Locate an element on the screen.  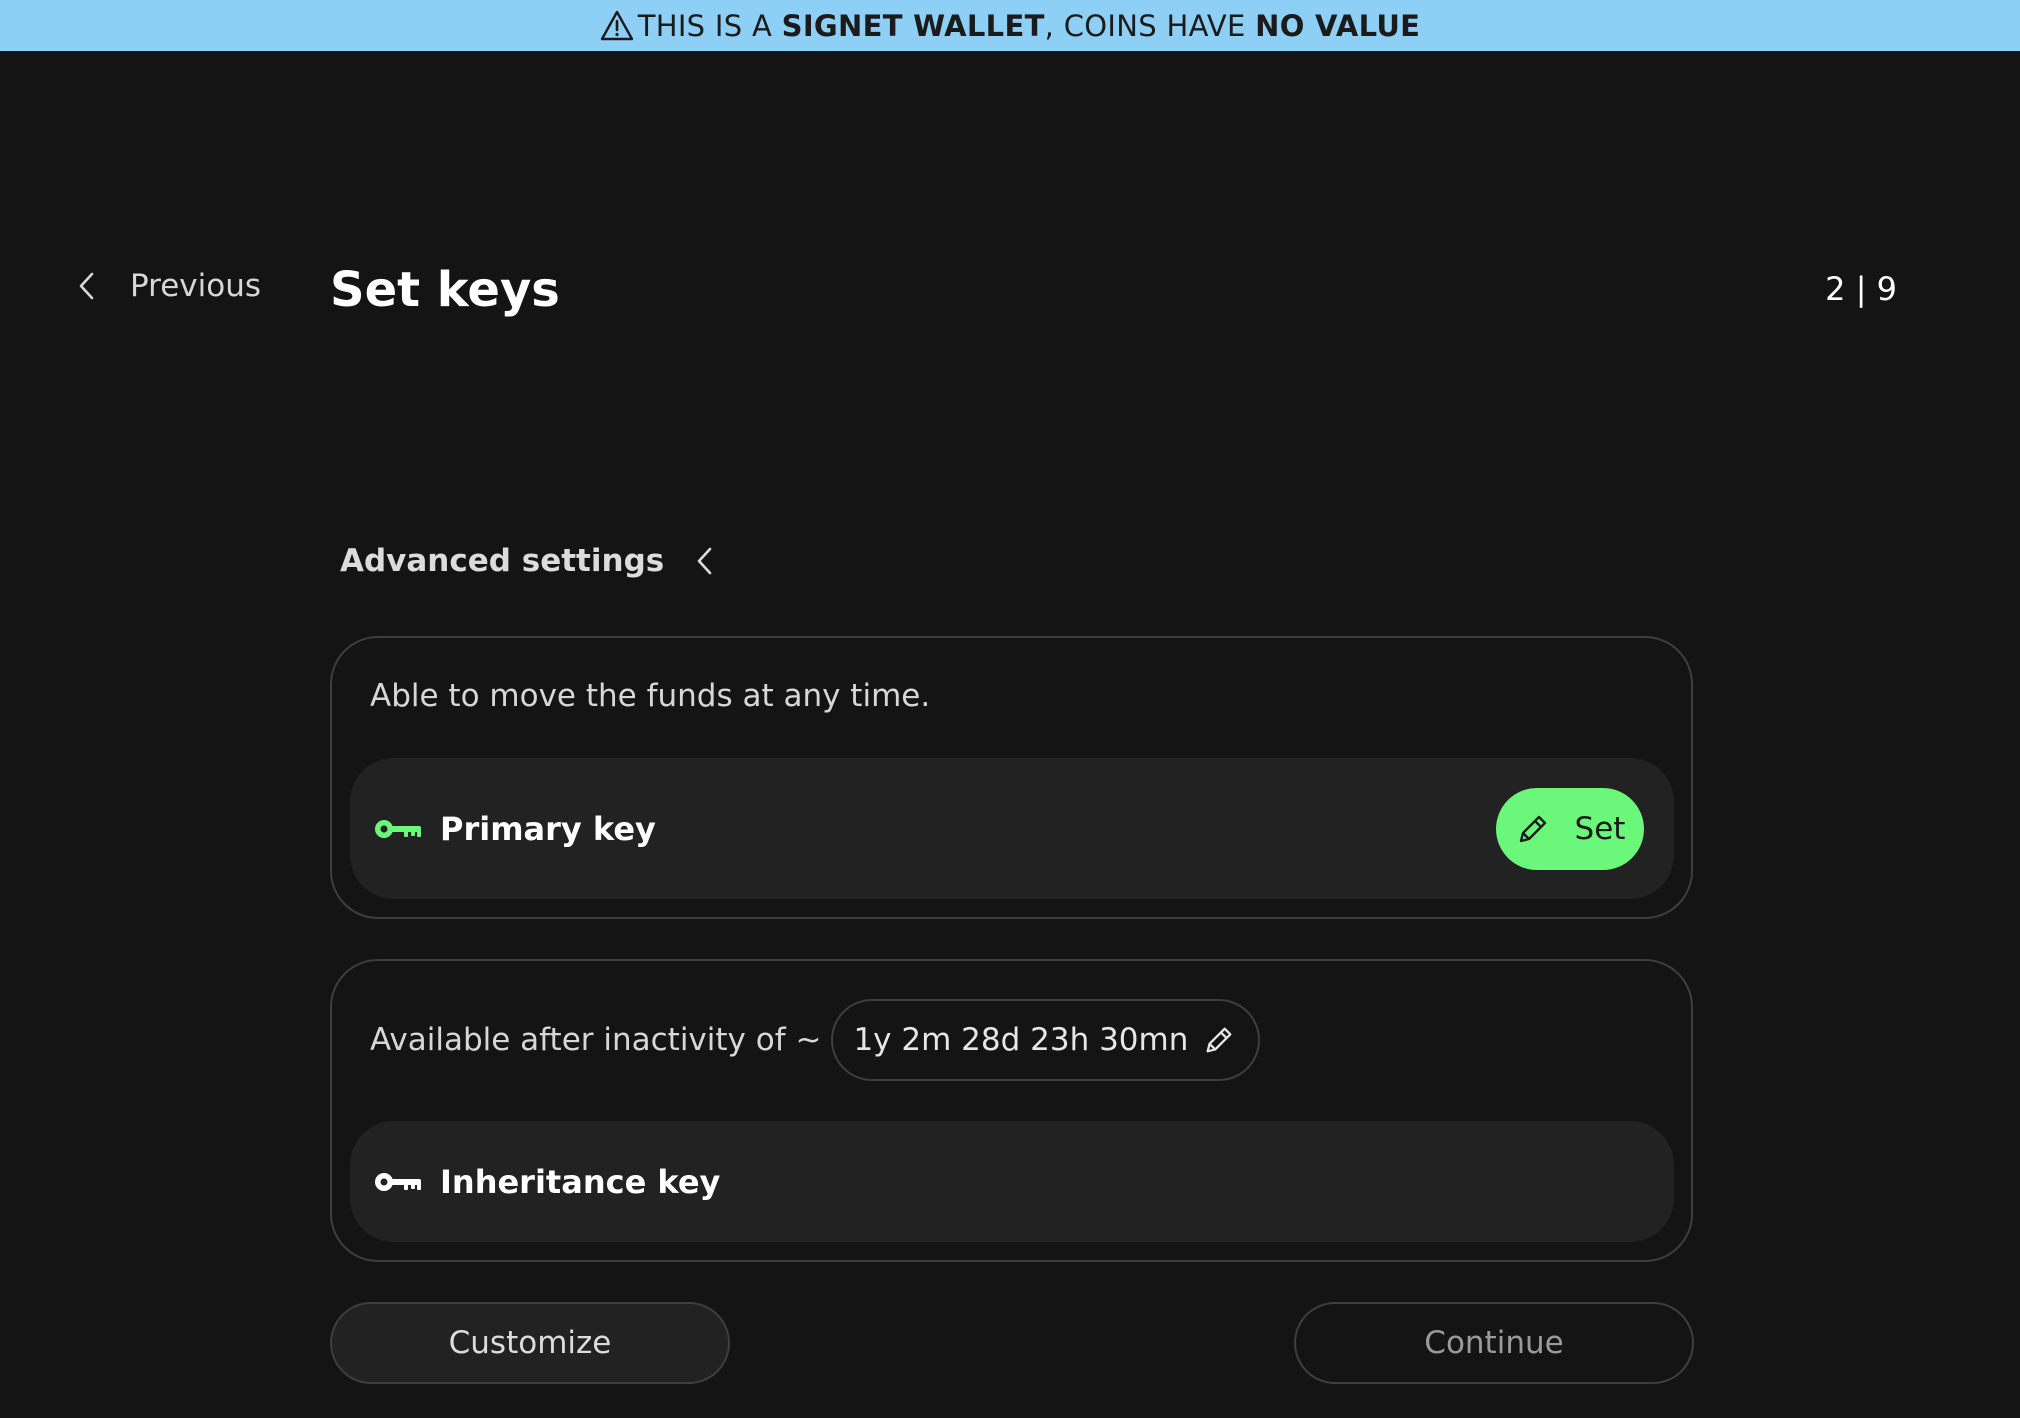
page-title: Set keys is located at coordinates (445, 290).